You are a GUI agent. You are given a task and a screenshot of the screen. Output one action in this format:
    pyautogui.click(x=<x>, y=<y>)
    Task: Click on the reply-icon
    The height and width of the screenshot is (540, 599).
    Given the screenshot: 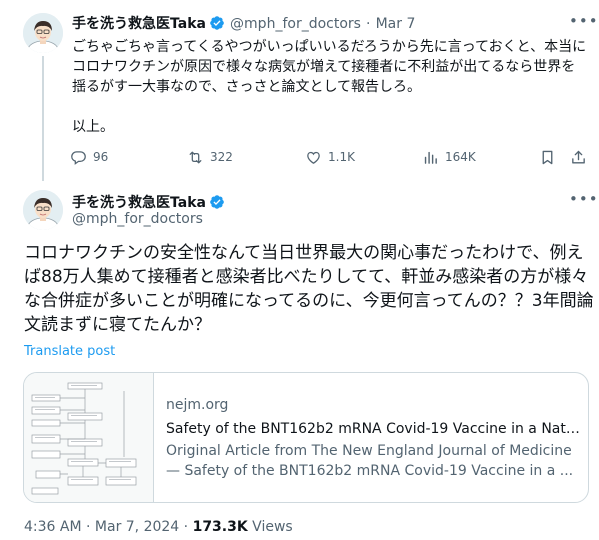 What is the action you would take?
    pyautogui.click(x=78, y=157)
    